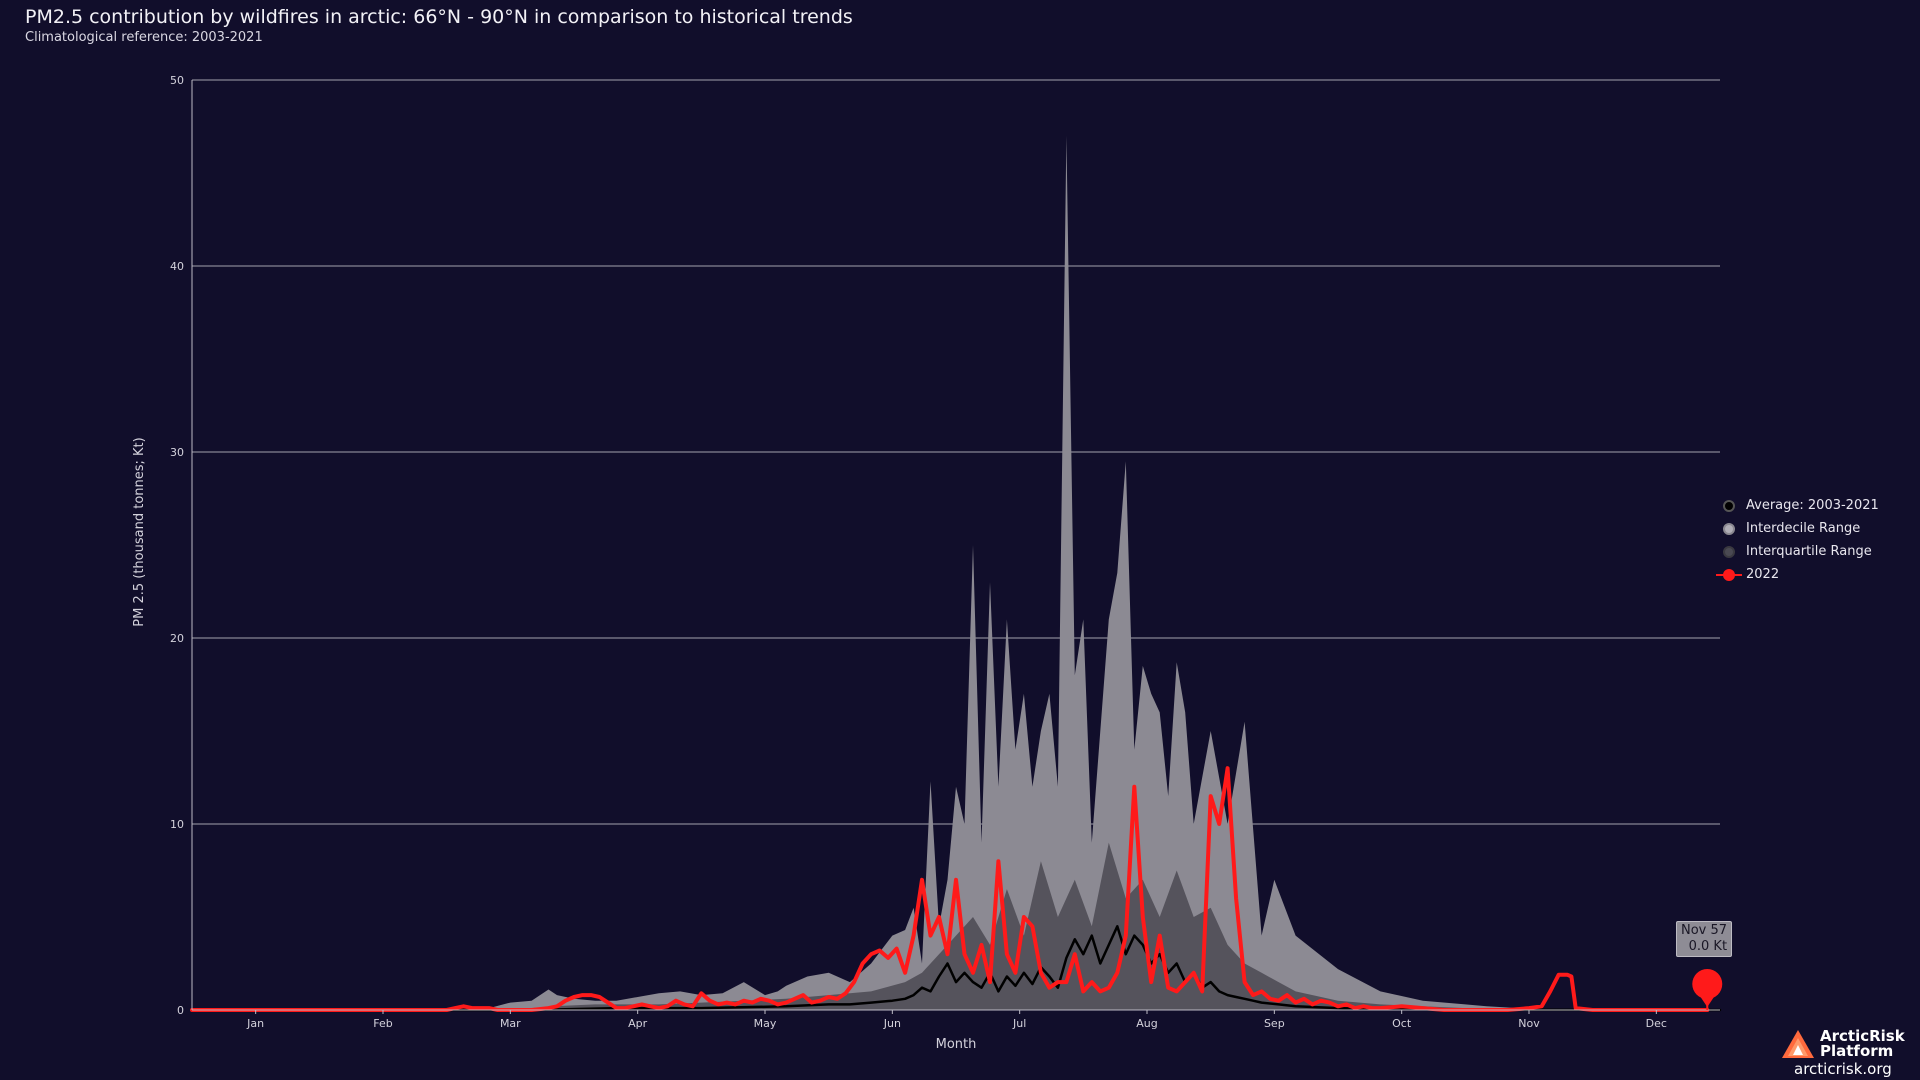 This screenshot has height=1080, width=1920. Describe the element at coordinates (956, 1044) in the screenshot. I see `x-axis-label: Month` at that location.